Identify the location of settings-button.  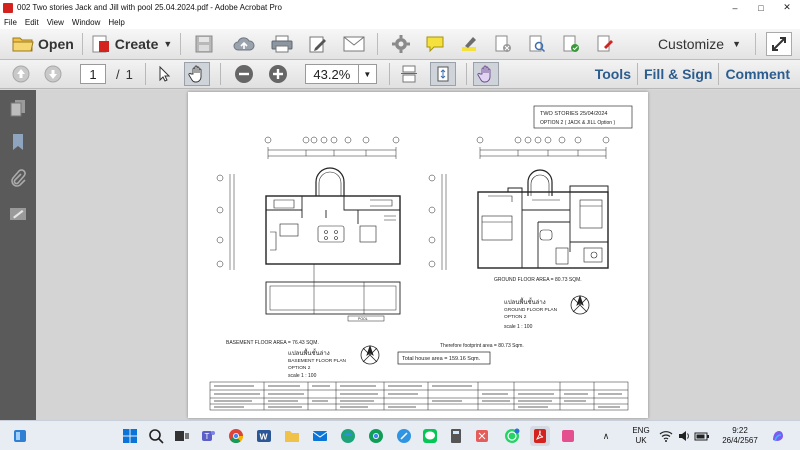
(401, 44).